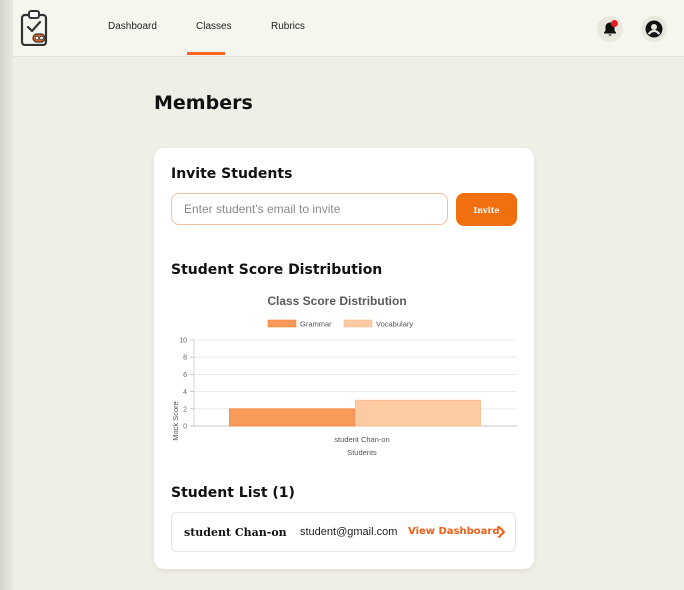  I want to click on clipboard-logo-icon, so click(34, 28).